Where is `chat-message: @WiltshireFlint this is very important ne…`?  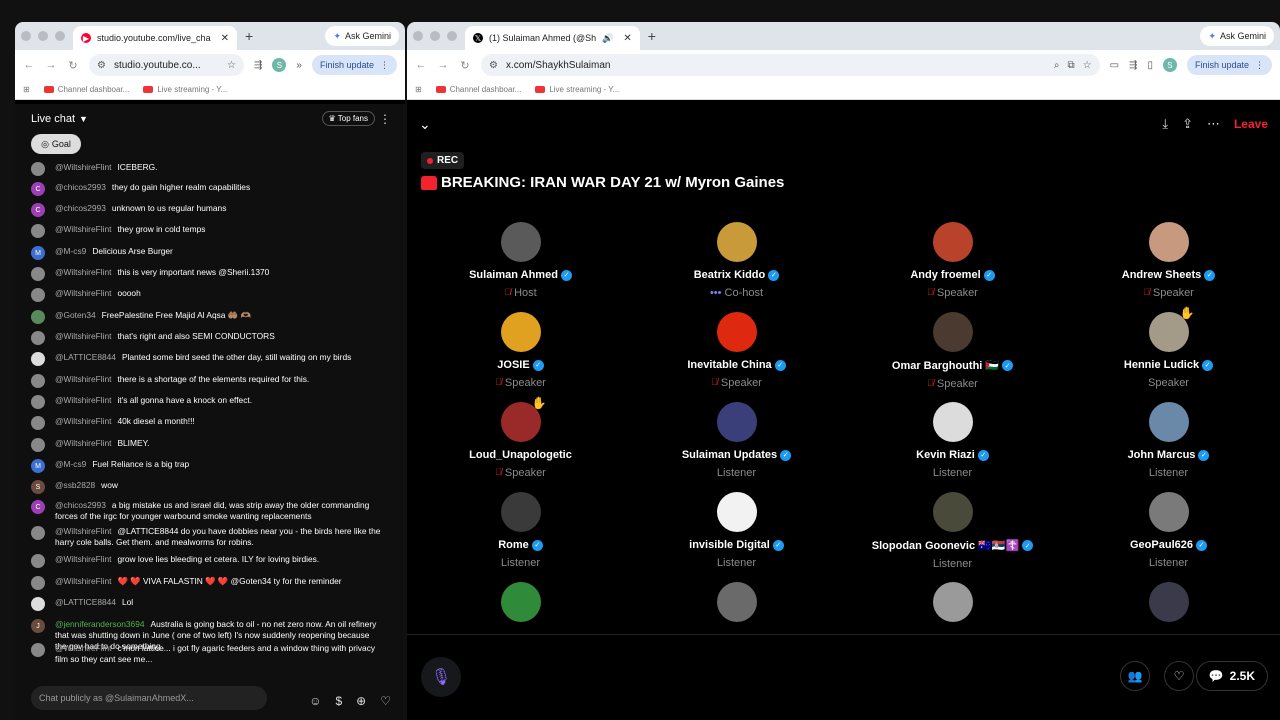
chat-message: @WiltshireFlint this is very important ne… is located at coordinates (207, 274).